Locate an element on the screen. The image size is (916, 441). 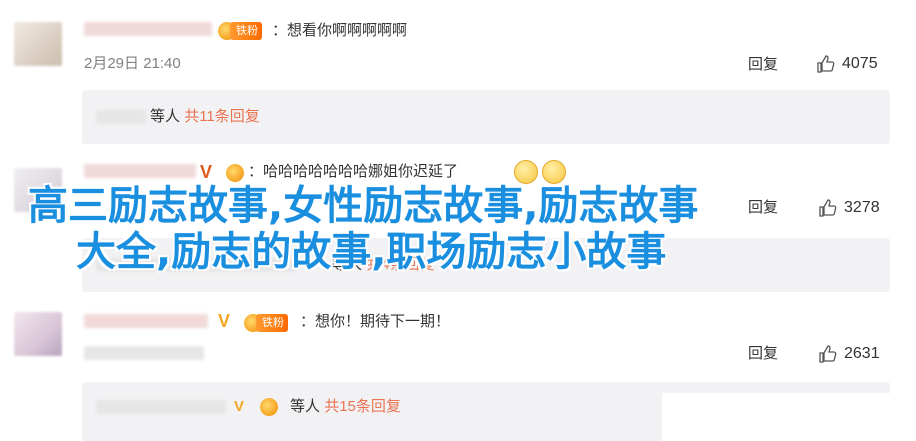
like-count: 2631 is located at coordinates (862, 353).